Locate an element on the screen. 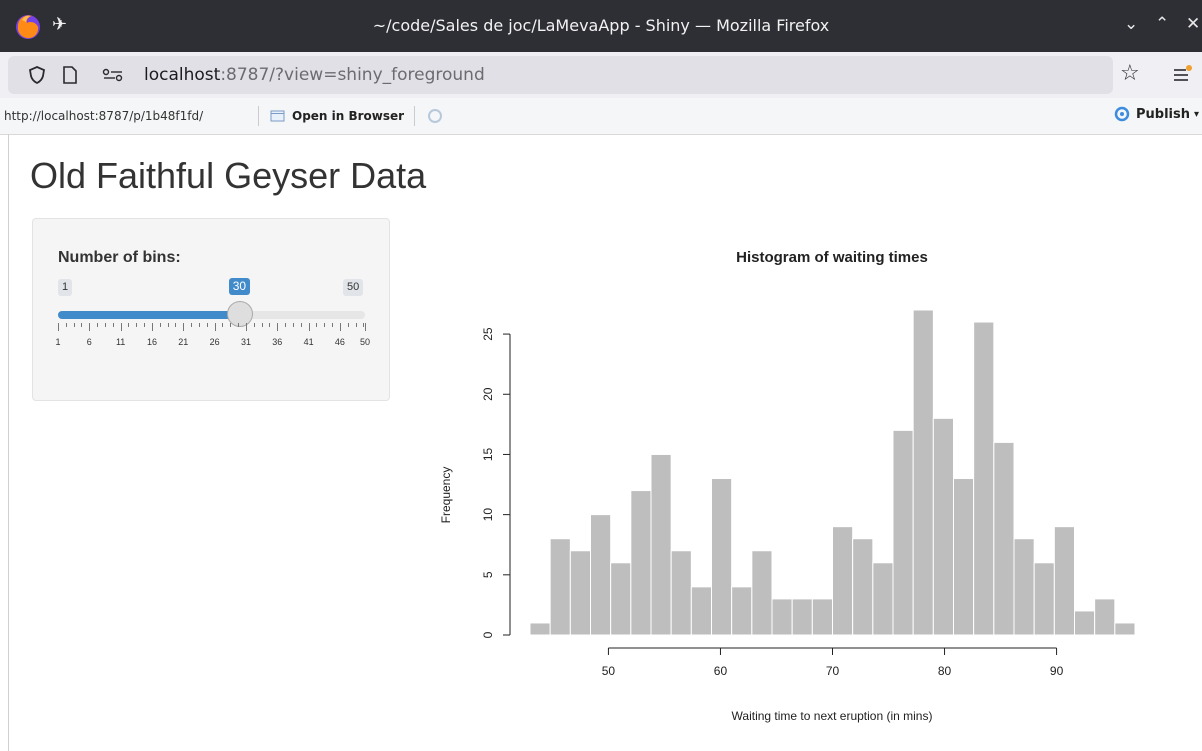 The image size is (1202, 751). menu-icon is located at coordinates (1183, 74).